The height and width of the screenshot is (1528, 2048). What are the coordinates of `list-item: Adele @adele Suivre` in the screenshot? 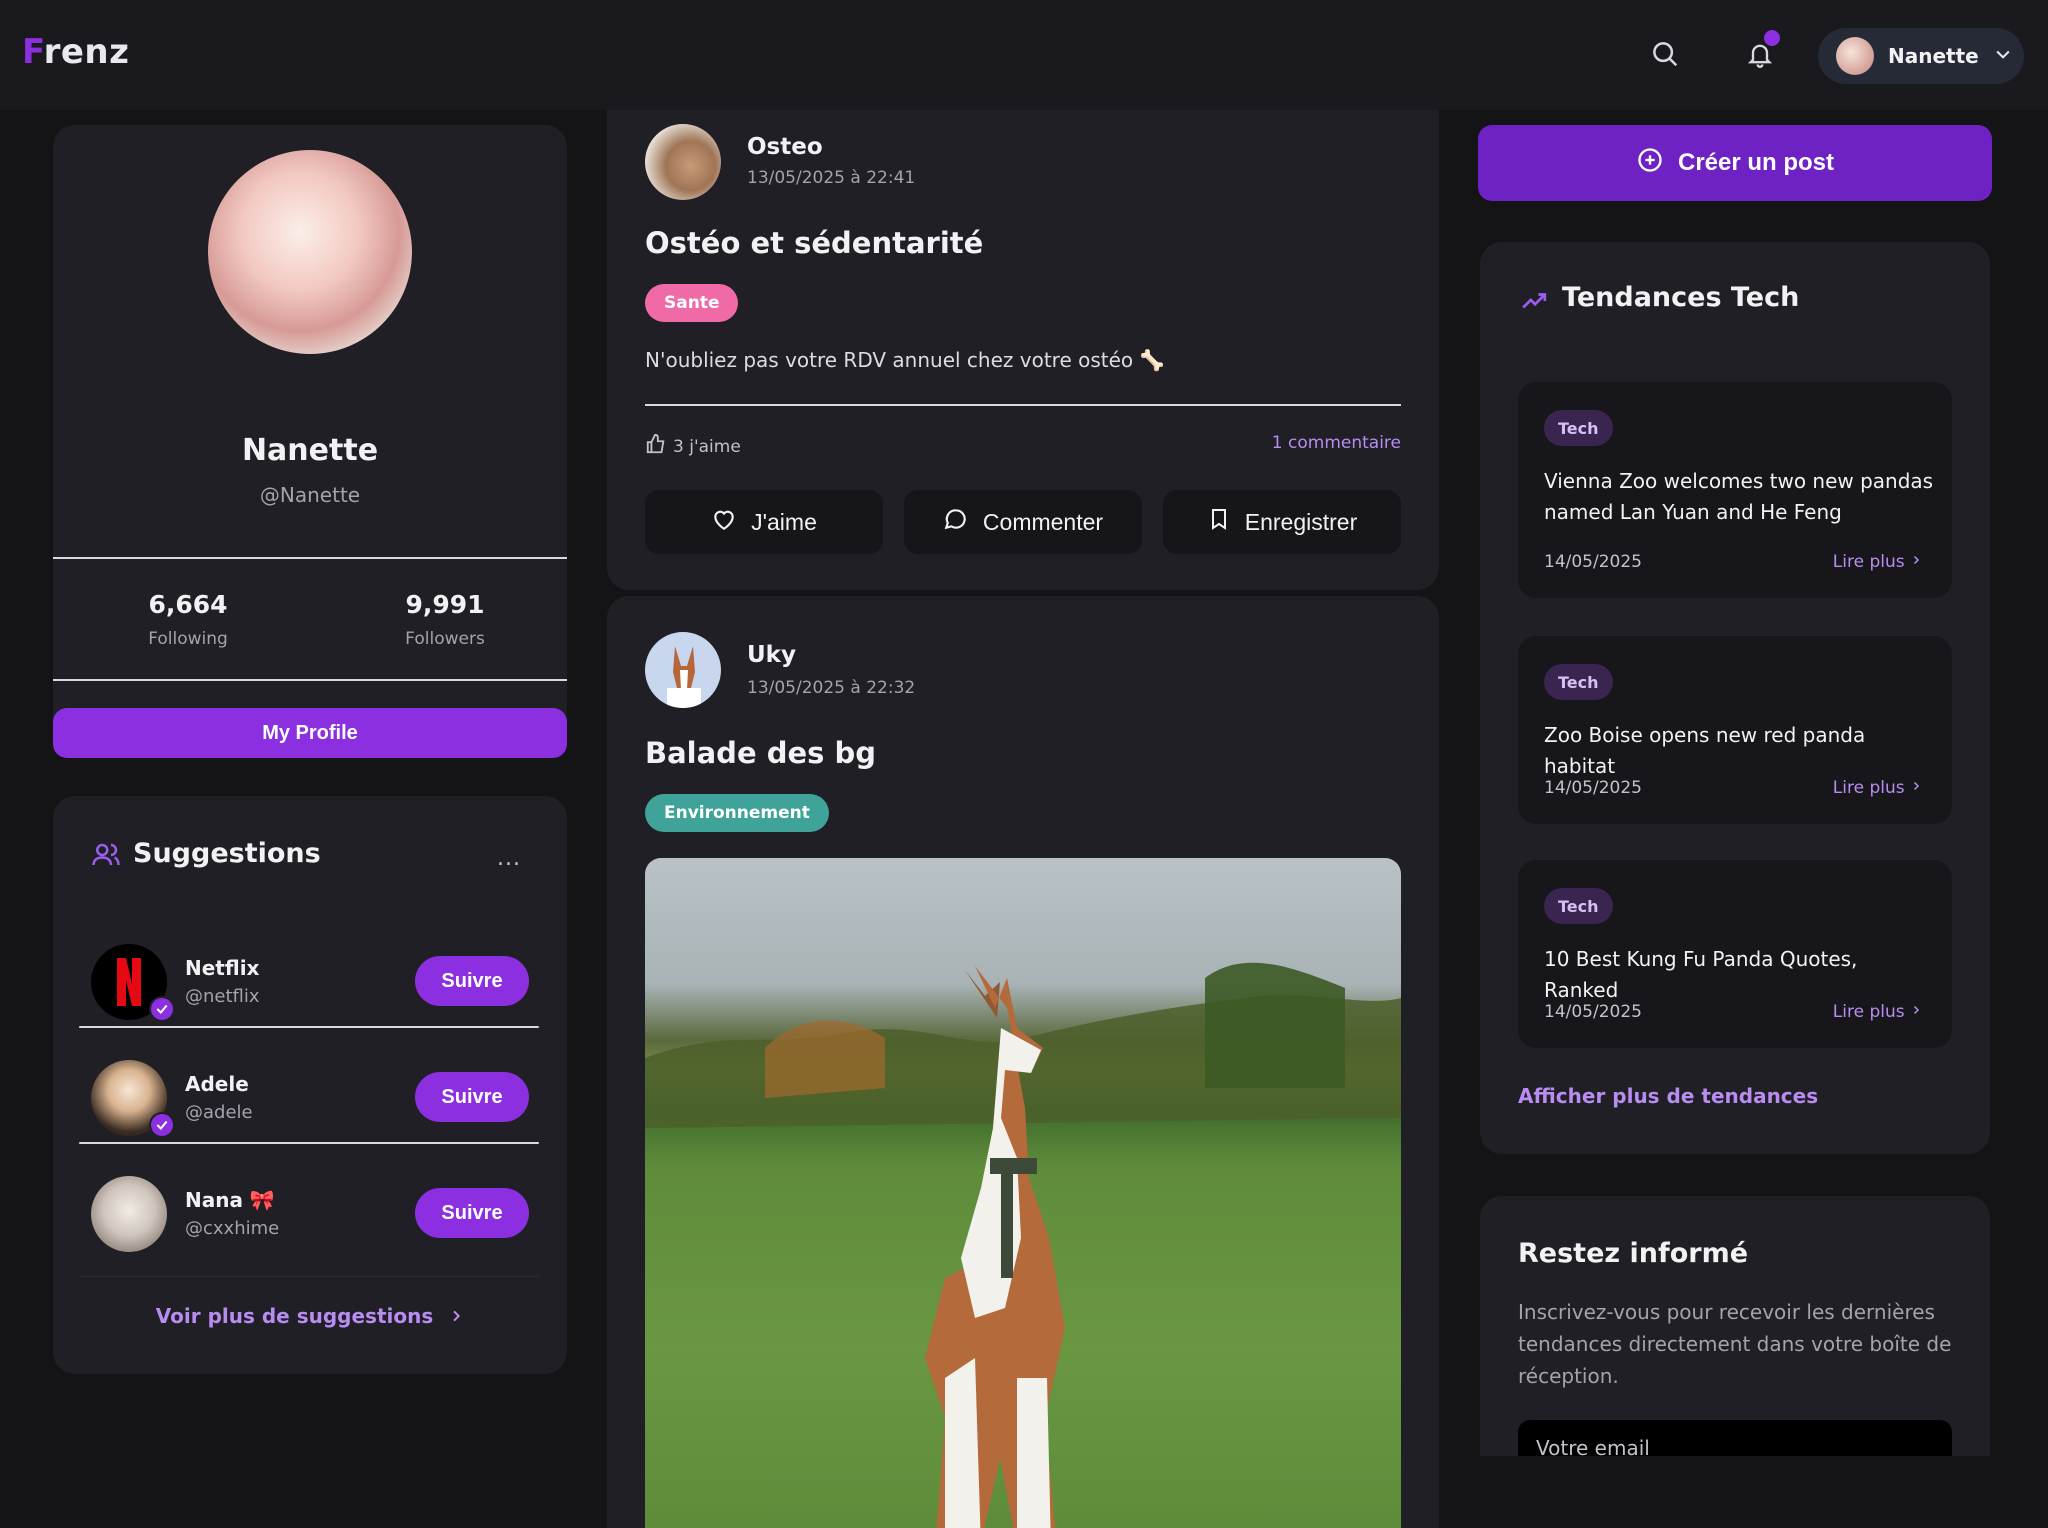 It's located at (309, 1096).